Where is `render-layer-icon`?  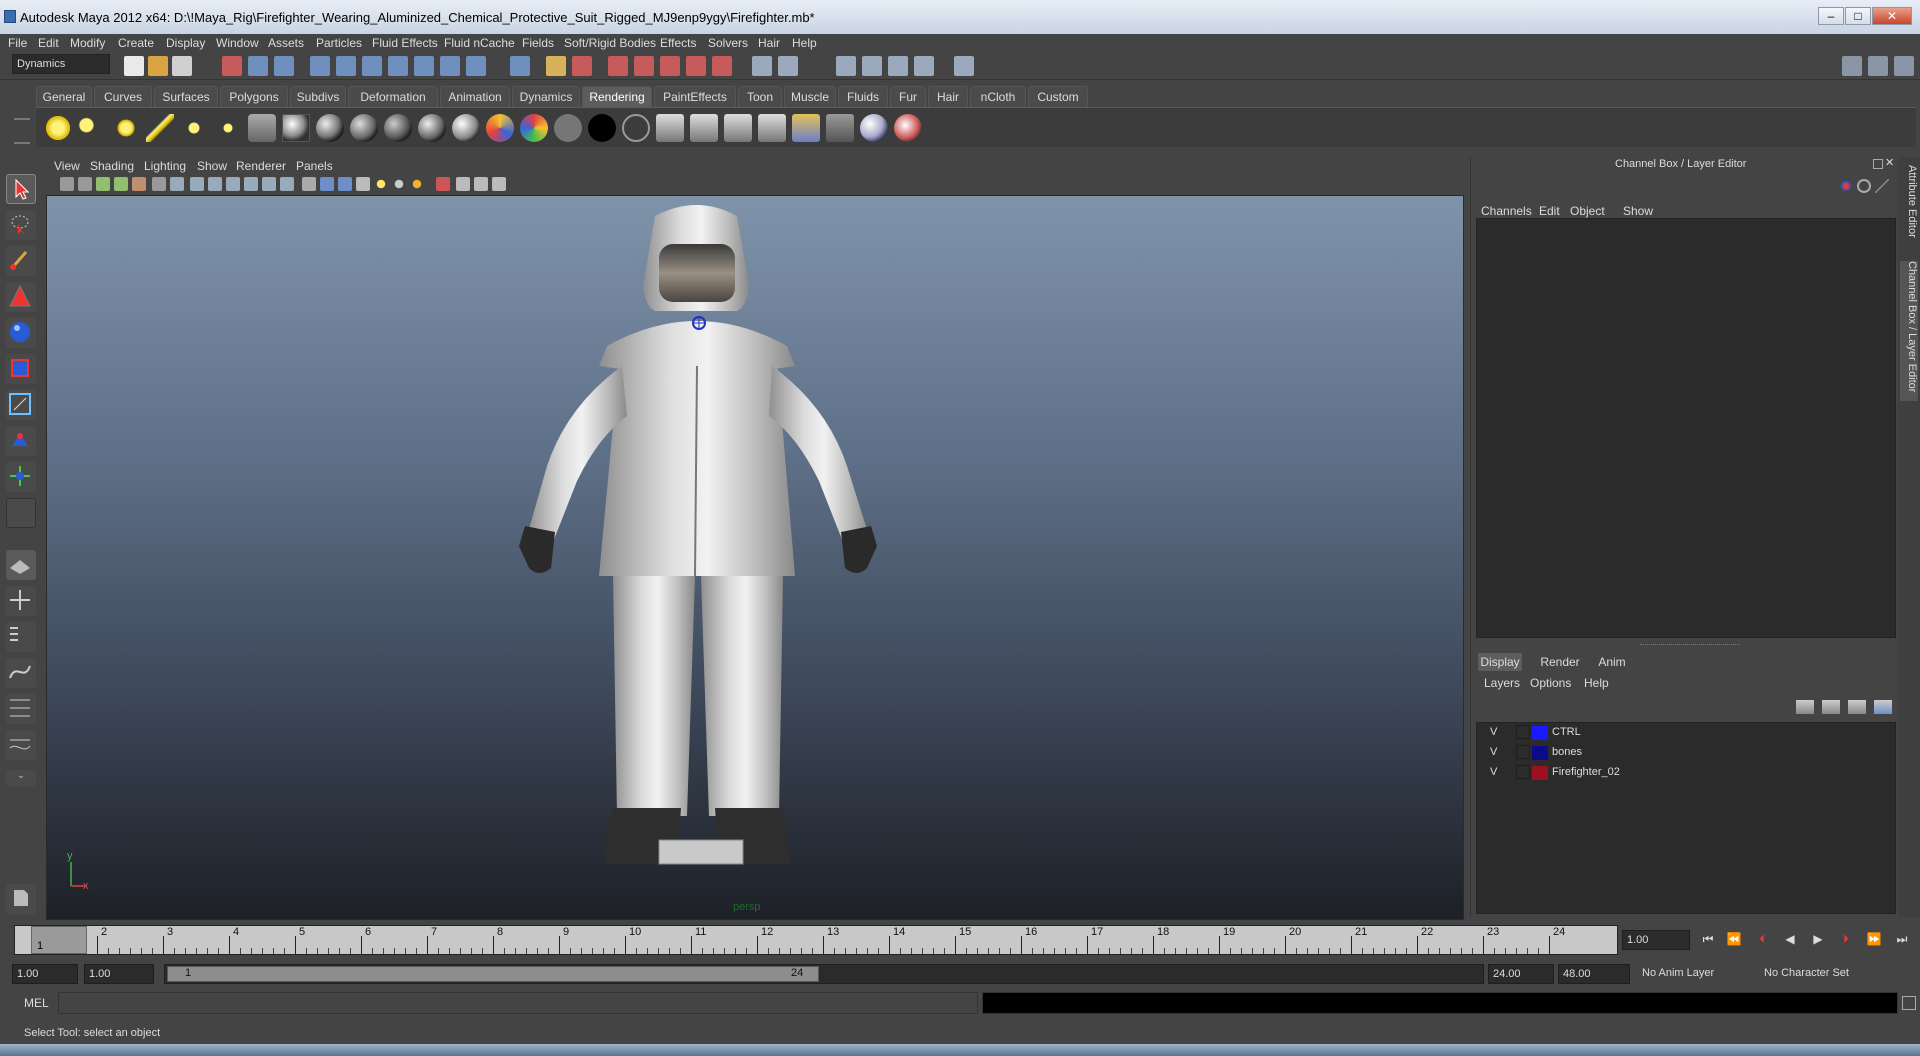
render-layer-icon is located at coordinates (840, 128).